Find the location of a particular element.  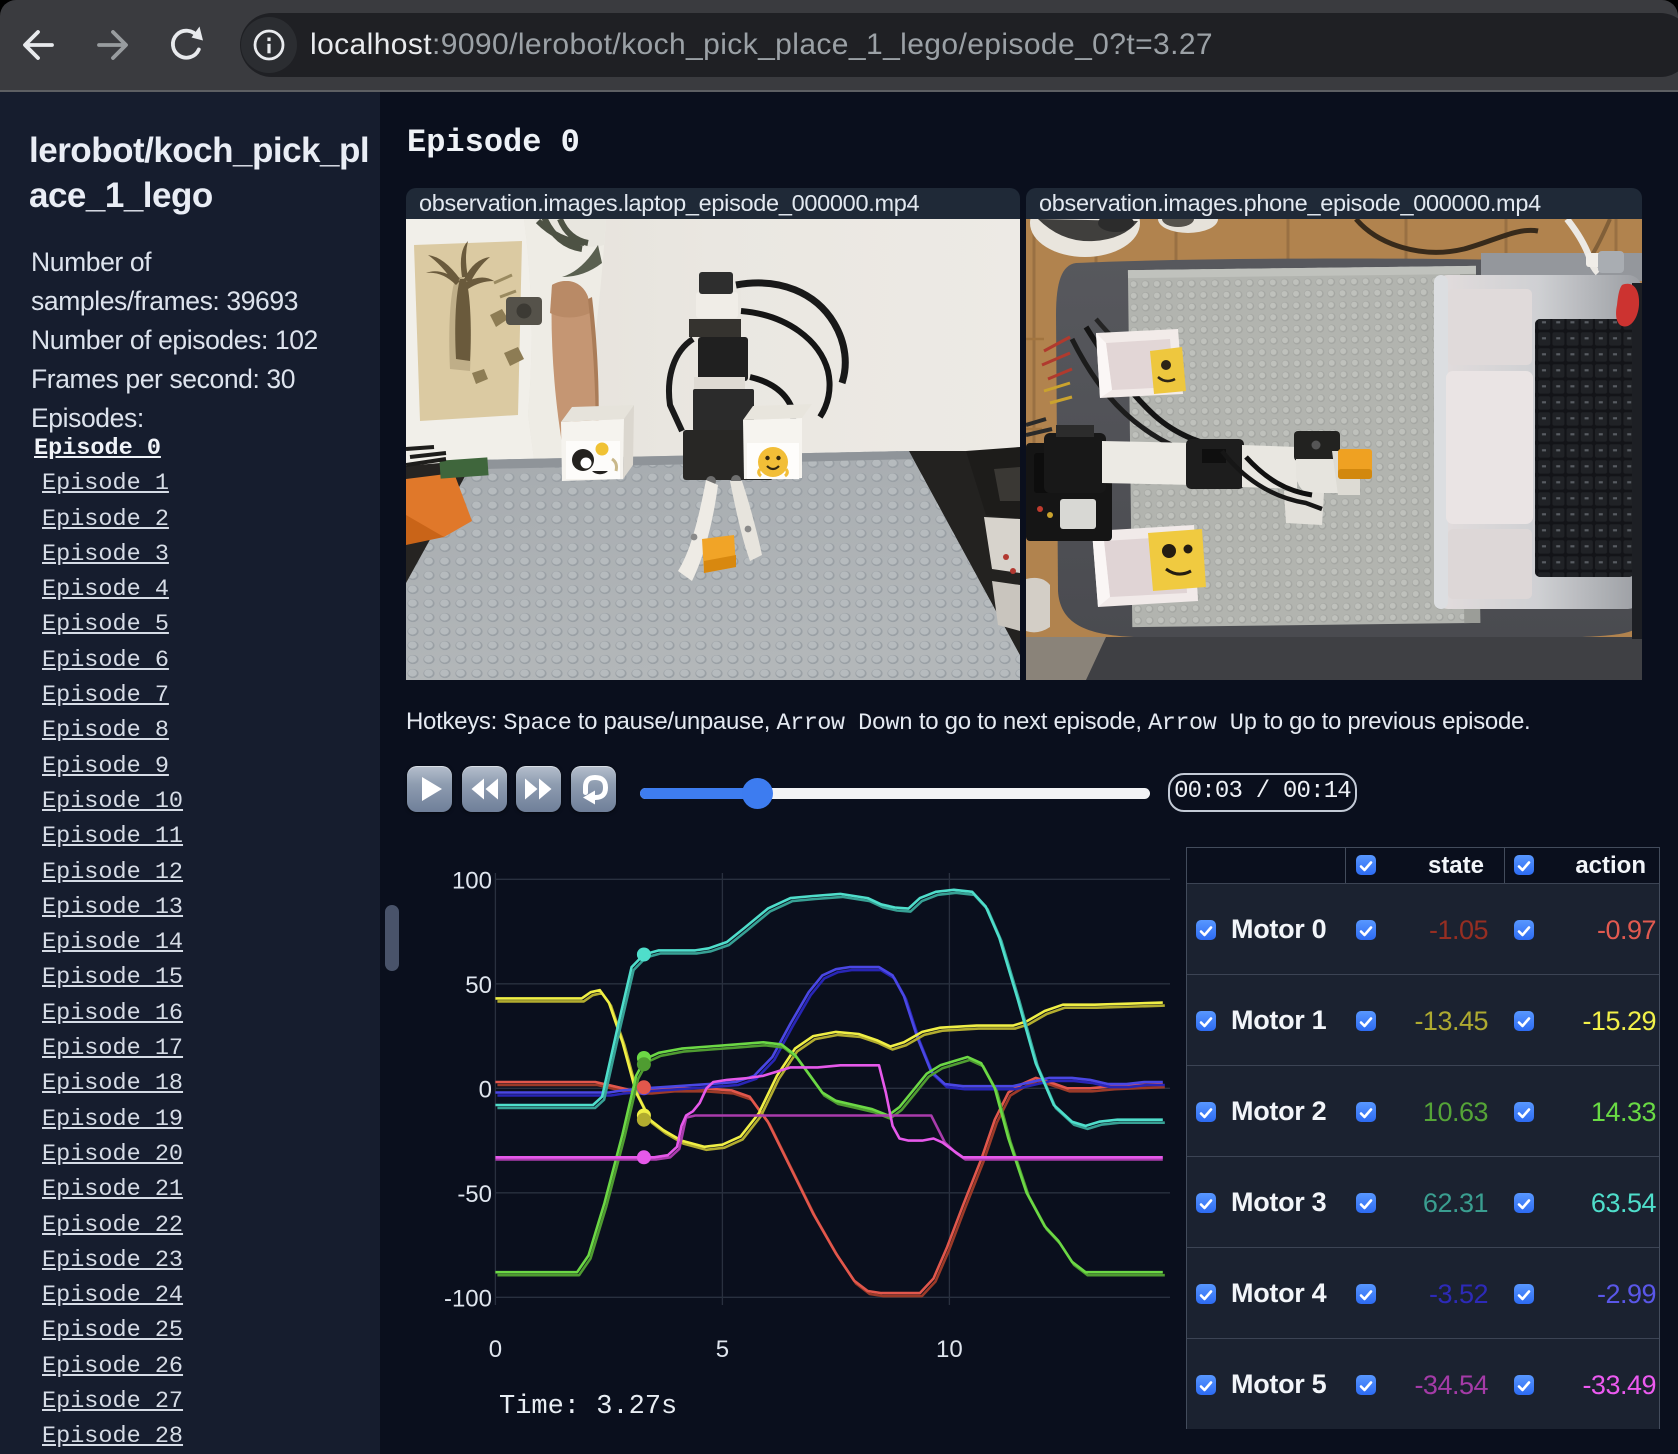

svg-text: Time: 3.27s is located at coordinates (588, 1407).